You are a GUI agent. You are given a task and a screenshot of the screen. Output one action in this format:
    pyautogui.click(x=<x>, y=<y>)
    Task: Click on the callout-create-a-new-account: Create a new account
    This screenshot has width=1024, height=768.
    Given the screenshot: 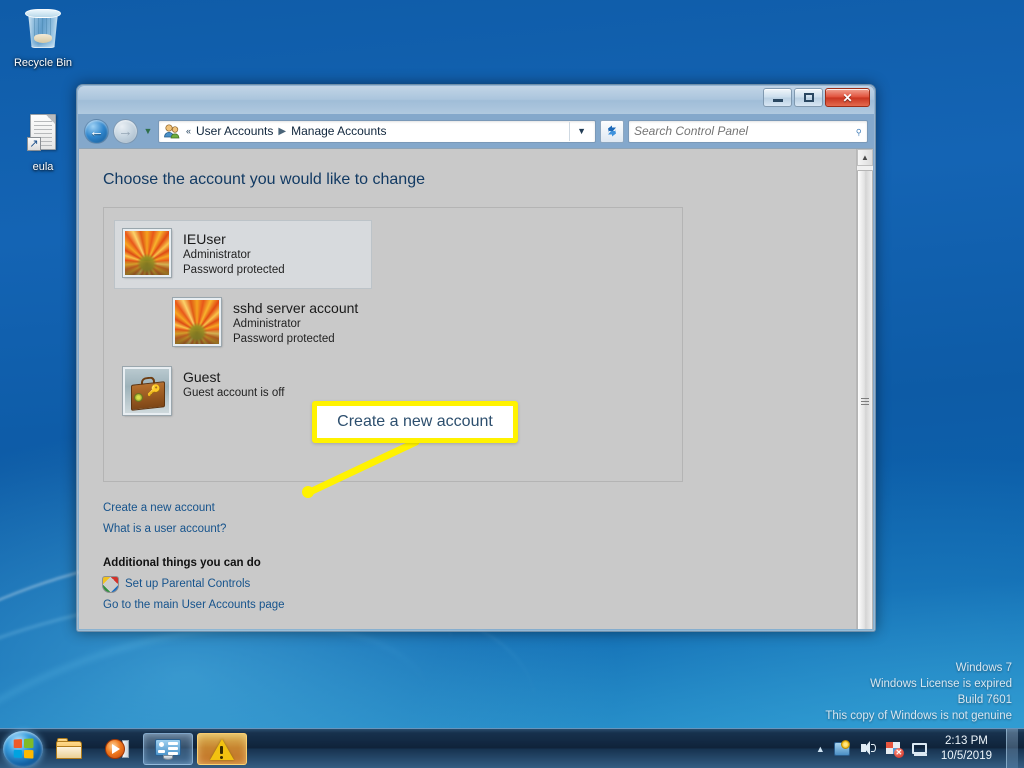 What is the action you would take?
    pyautogui.click(x=415, y=422)
    